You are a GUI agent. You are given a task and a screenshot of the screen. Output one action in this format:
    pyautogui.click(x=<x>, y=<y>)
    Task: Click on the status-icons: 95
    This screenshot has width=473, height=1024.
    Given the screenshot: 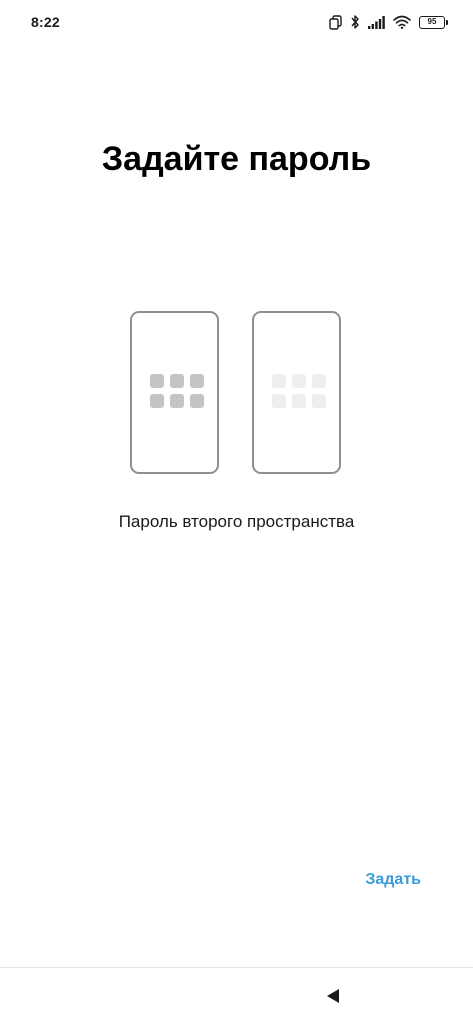 What is the action you would take?
    pyautogui.click(x=388, y=22)
    